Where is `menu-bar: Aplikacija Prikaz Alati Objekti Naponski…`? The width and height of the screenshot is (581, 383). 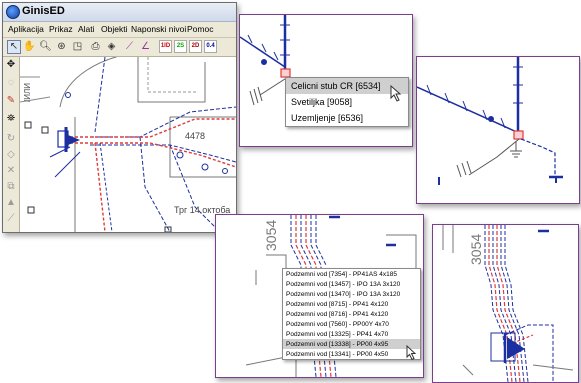
menu-bar: Aplikacija Prikaz Alati Objekti Naponski… is located at coordinates (119, 30).